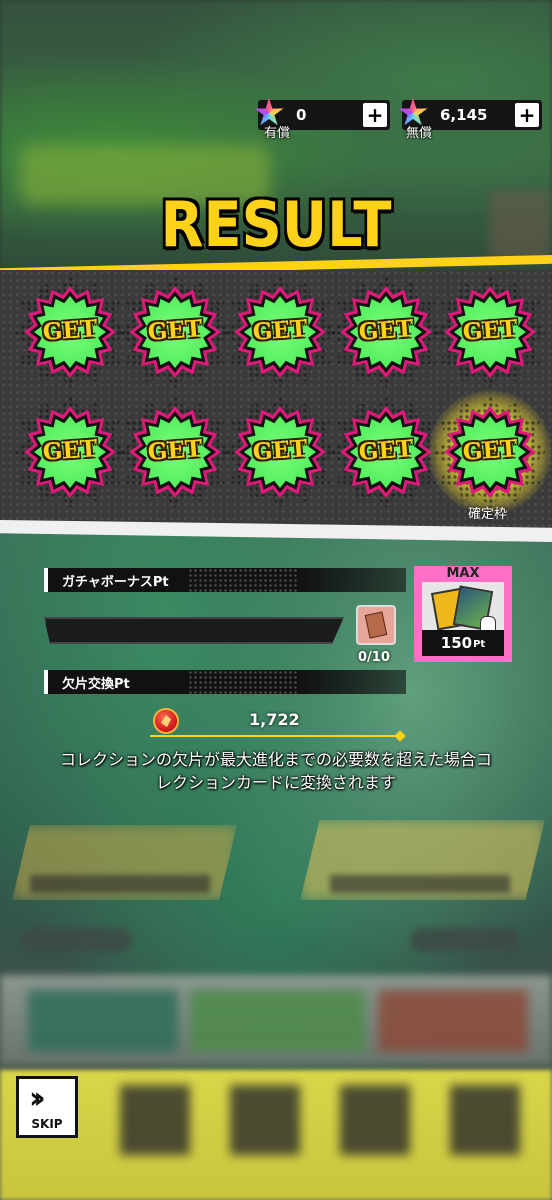 This screenshot has width=552, height=1200. I want to click on gacha-bonus-count: 0/10, so click(374, 657).